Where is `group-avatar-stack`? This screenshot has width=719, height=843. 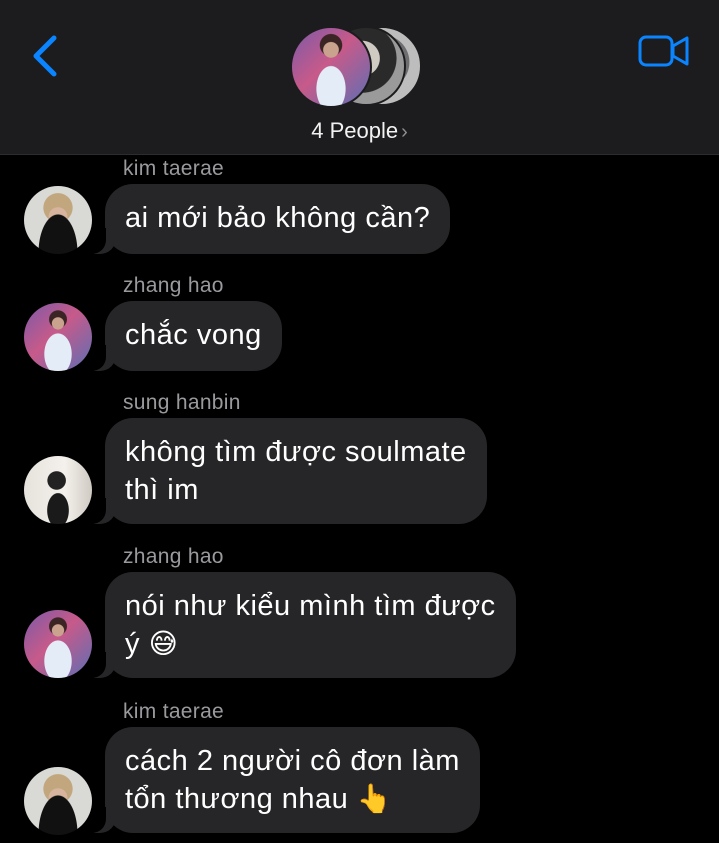 group-avatar-stack is located at coordinates (360, 67).